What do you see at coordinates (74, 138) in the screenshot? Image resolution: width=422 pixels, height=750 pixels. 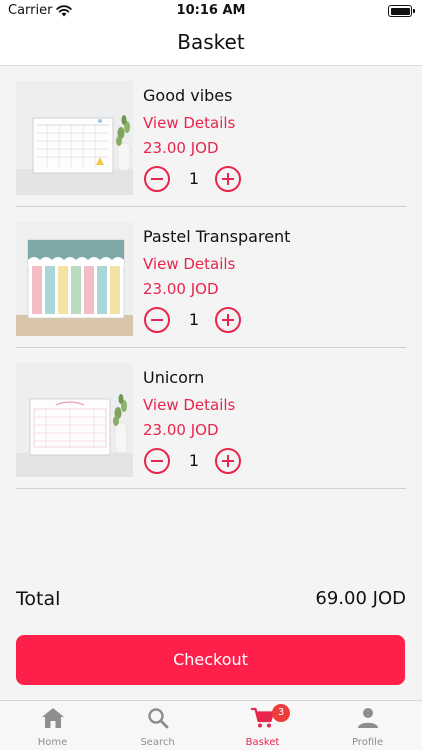 I see `product-image-good-vibes` at bounding box center [74, 138].